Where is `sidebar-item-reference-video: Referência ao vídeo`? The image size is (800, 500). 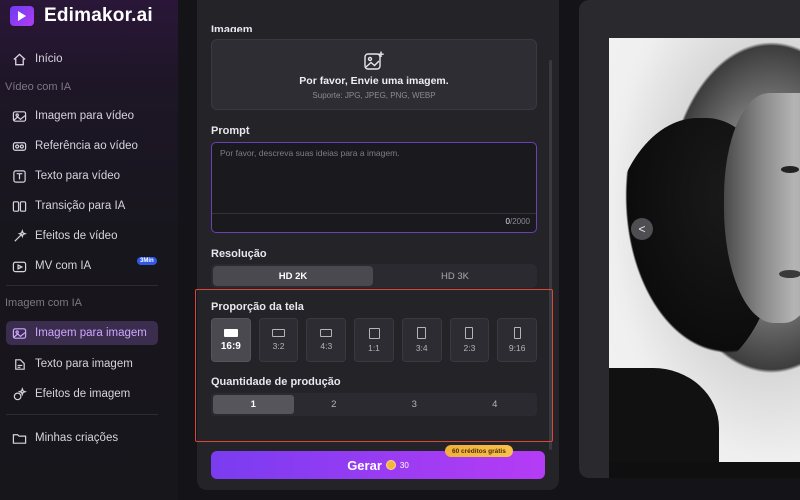
sidebar-item-reference-video: Referência ao vídeo is located at coordinates (82, 146).